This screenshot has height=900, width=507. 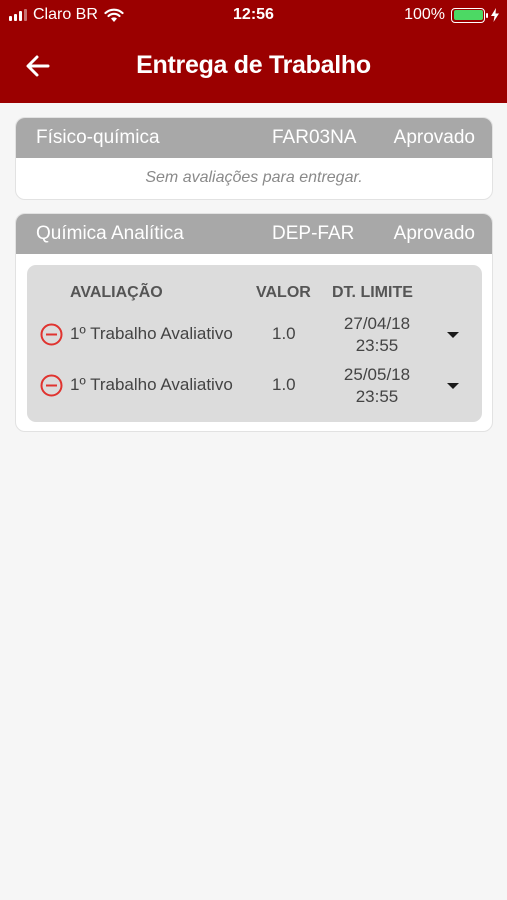 I want to click on nav-bar: Entrega de Trabalho, so click(x=253, y=66).